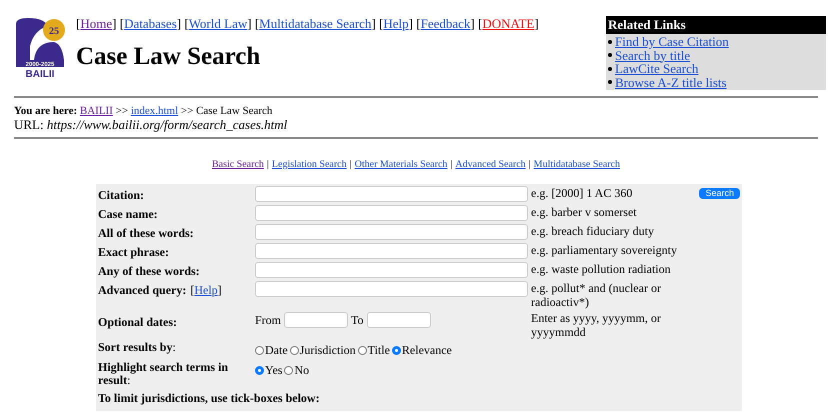 This screenshot has height=412, width=832. What do you see at coordinates (128, 214) in the screenshot?
I see `field-label: Case name:` at bounding box center [128, 214].